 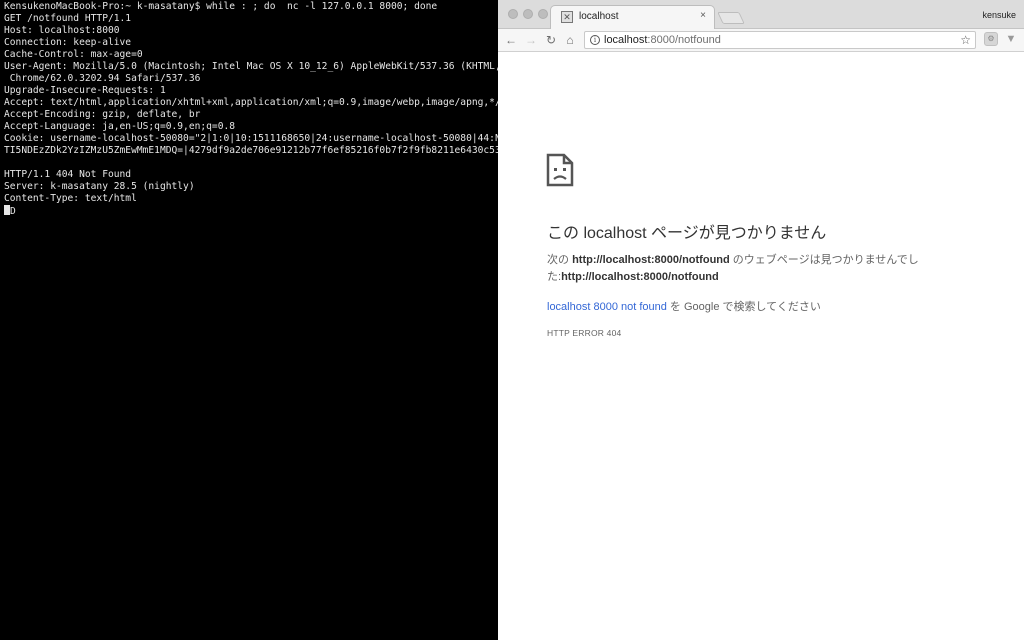 I want to click on terminal-line: Connection: keep-alive, so click(x=68, y=42).